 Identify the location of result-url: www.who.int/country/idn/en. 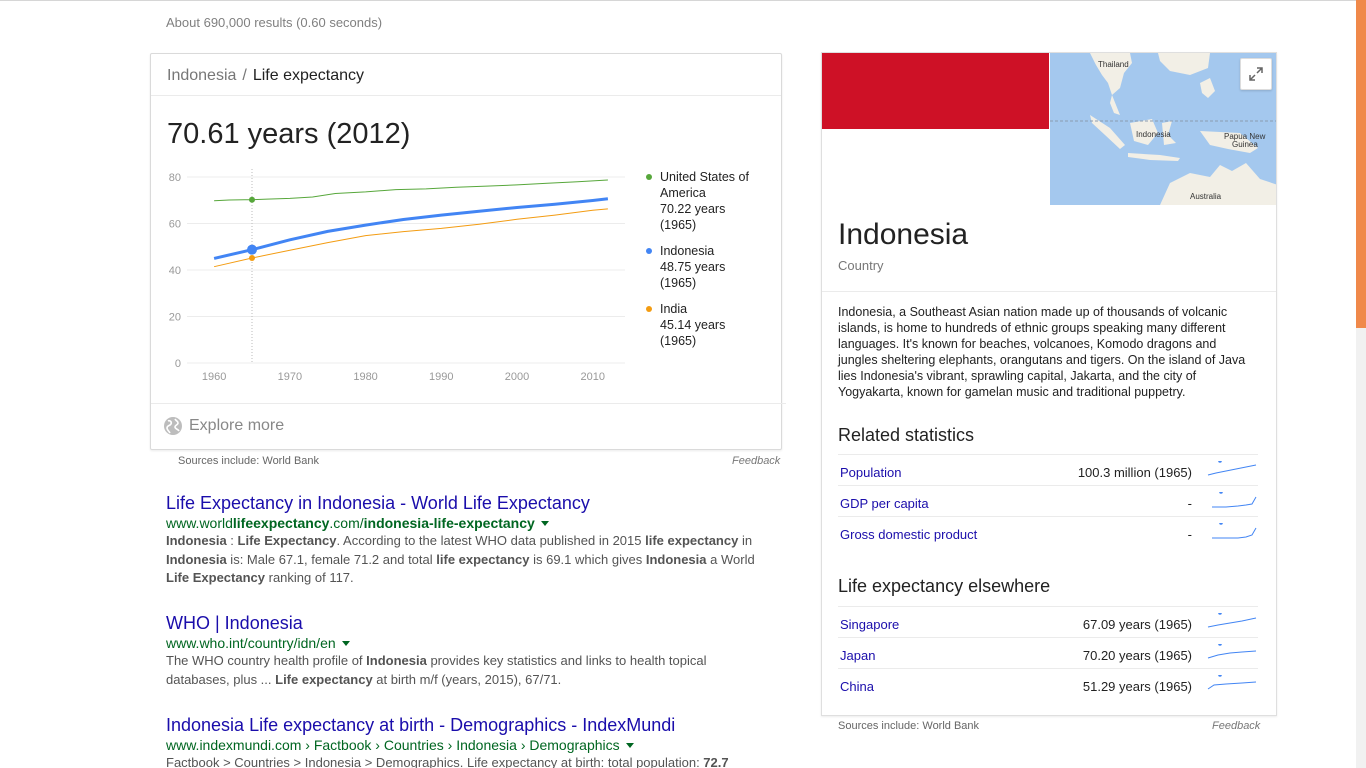
(466, 643).